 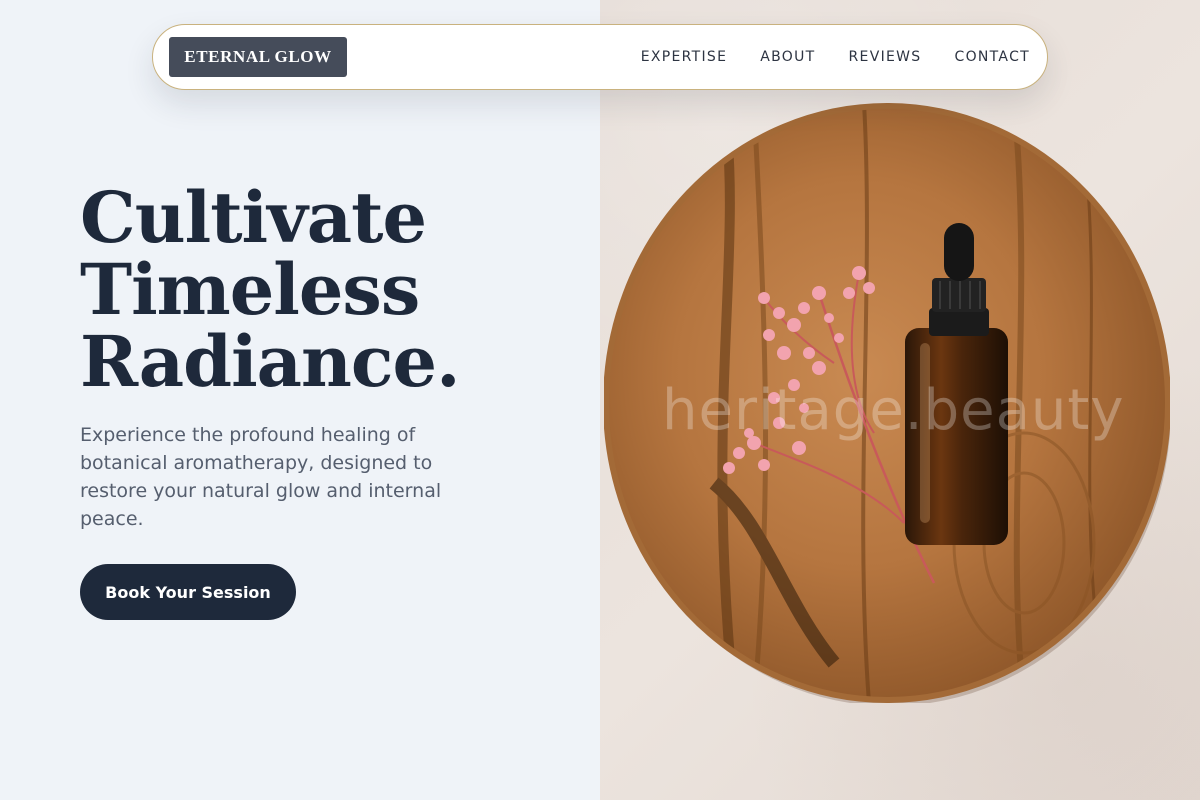 I want to click on nav-link-about: ABOUT, so click(x=787, y=57).